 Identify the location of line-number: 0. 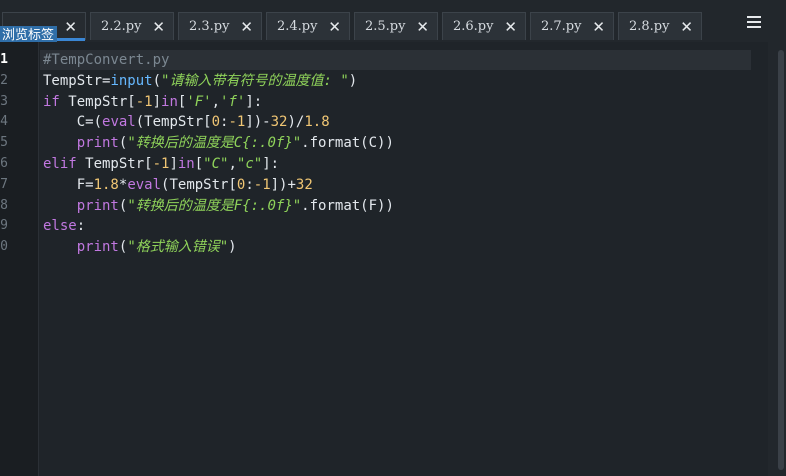
(4, 247).